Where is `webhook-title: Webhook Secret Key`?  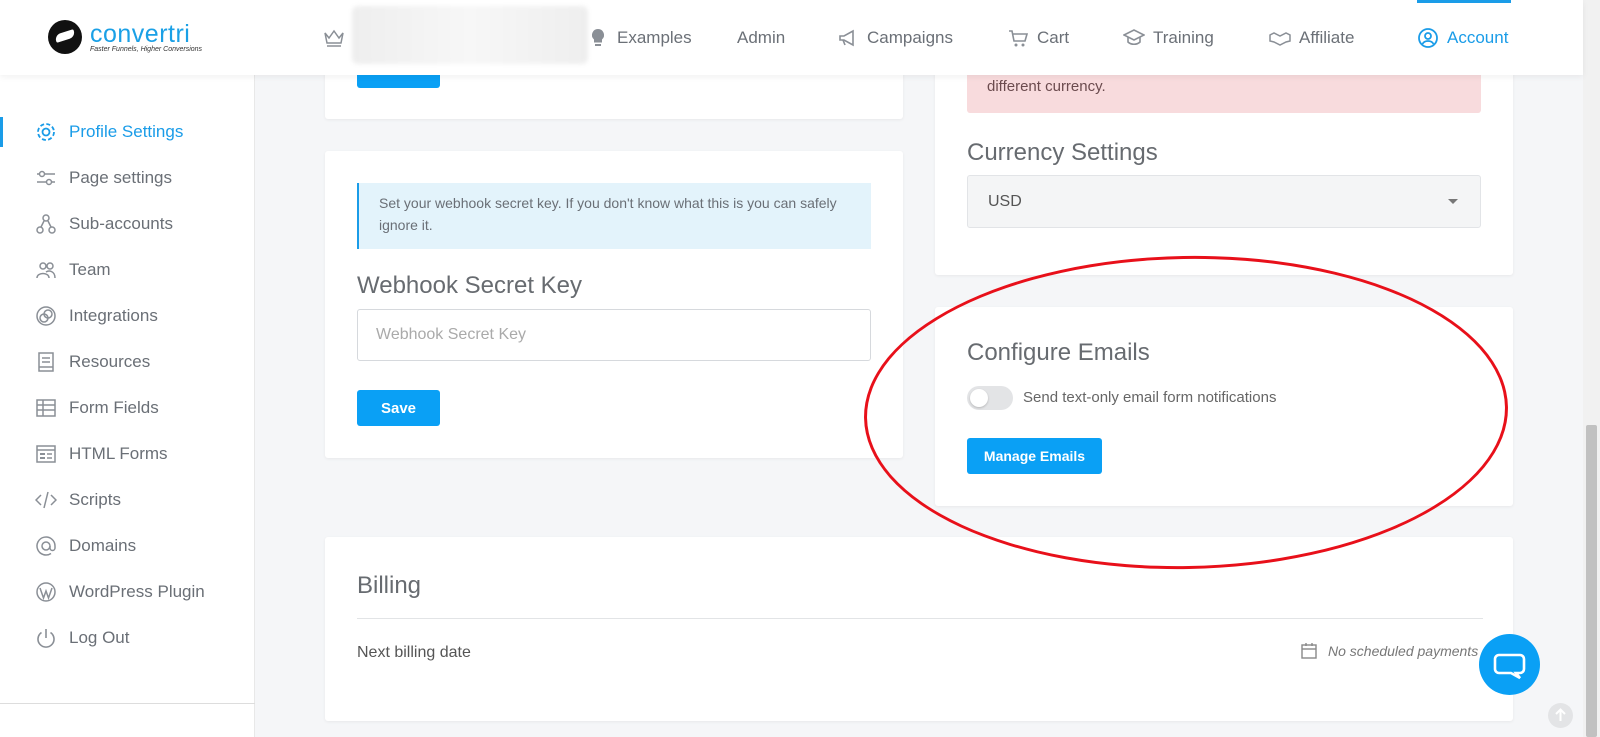 webhook-title: Webhook Secret Key is located at coordinates (470, 285).